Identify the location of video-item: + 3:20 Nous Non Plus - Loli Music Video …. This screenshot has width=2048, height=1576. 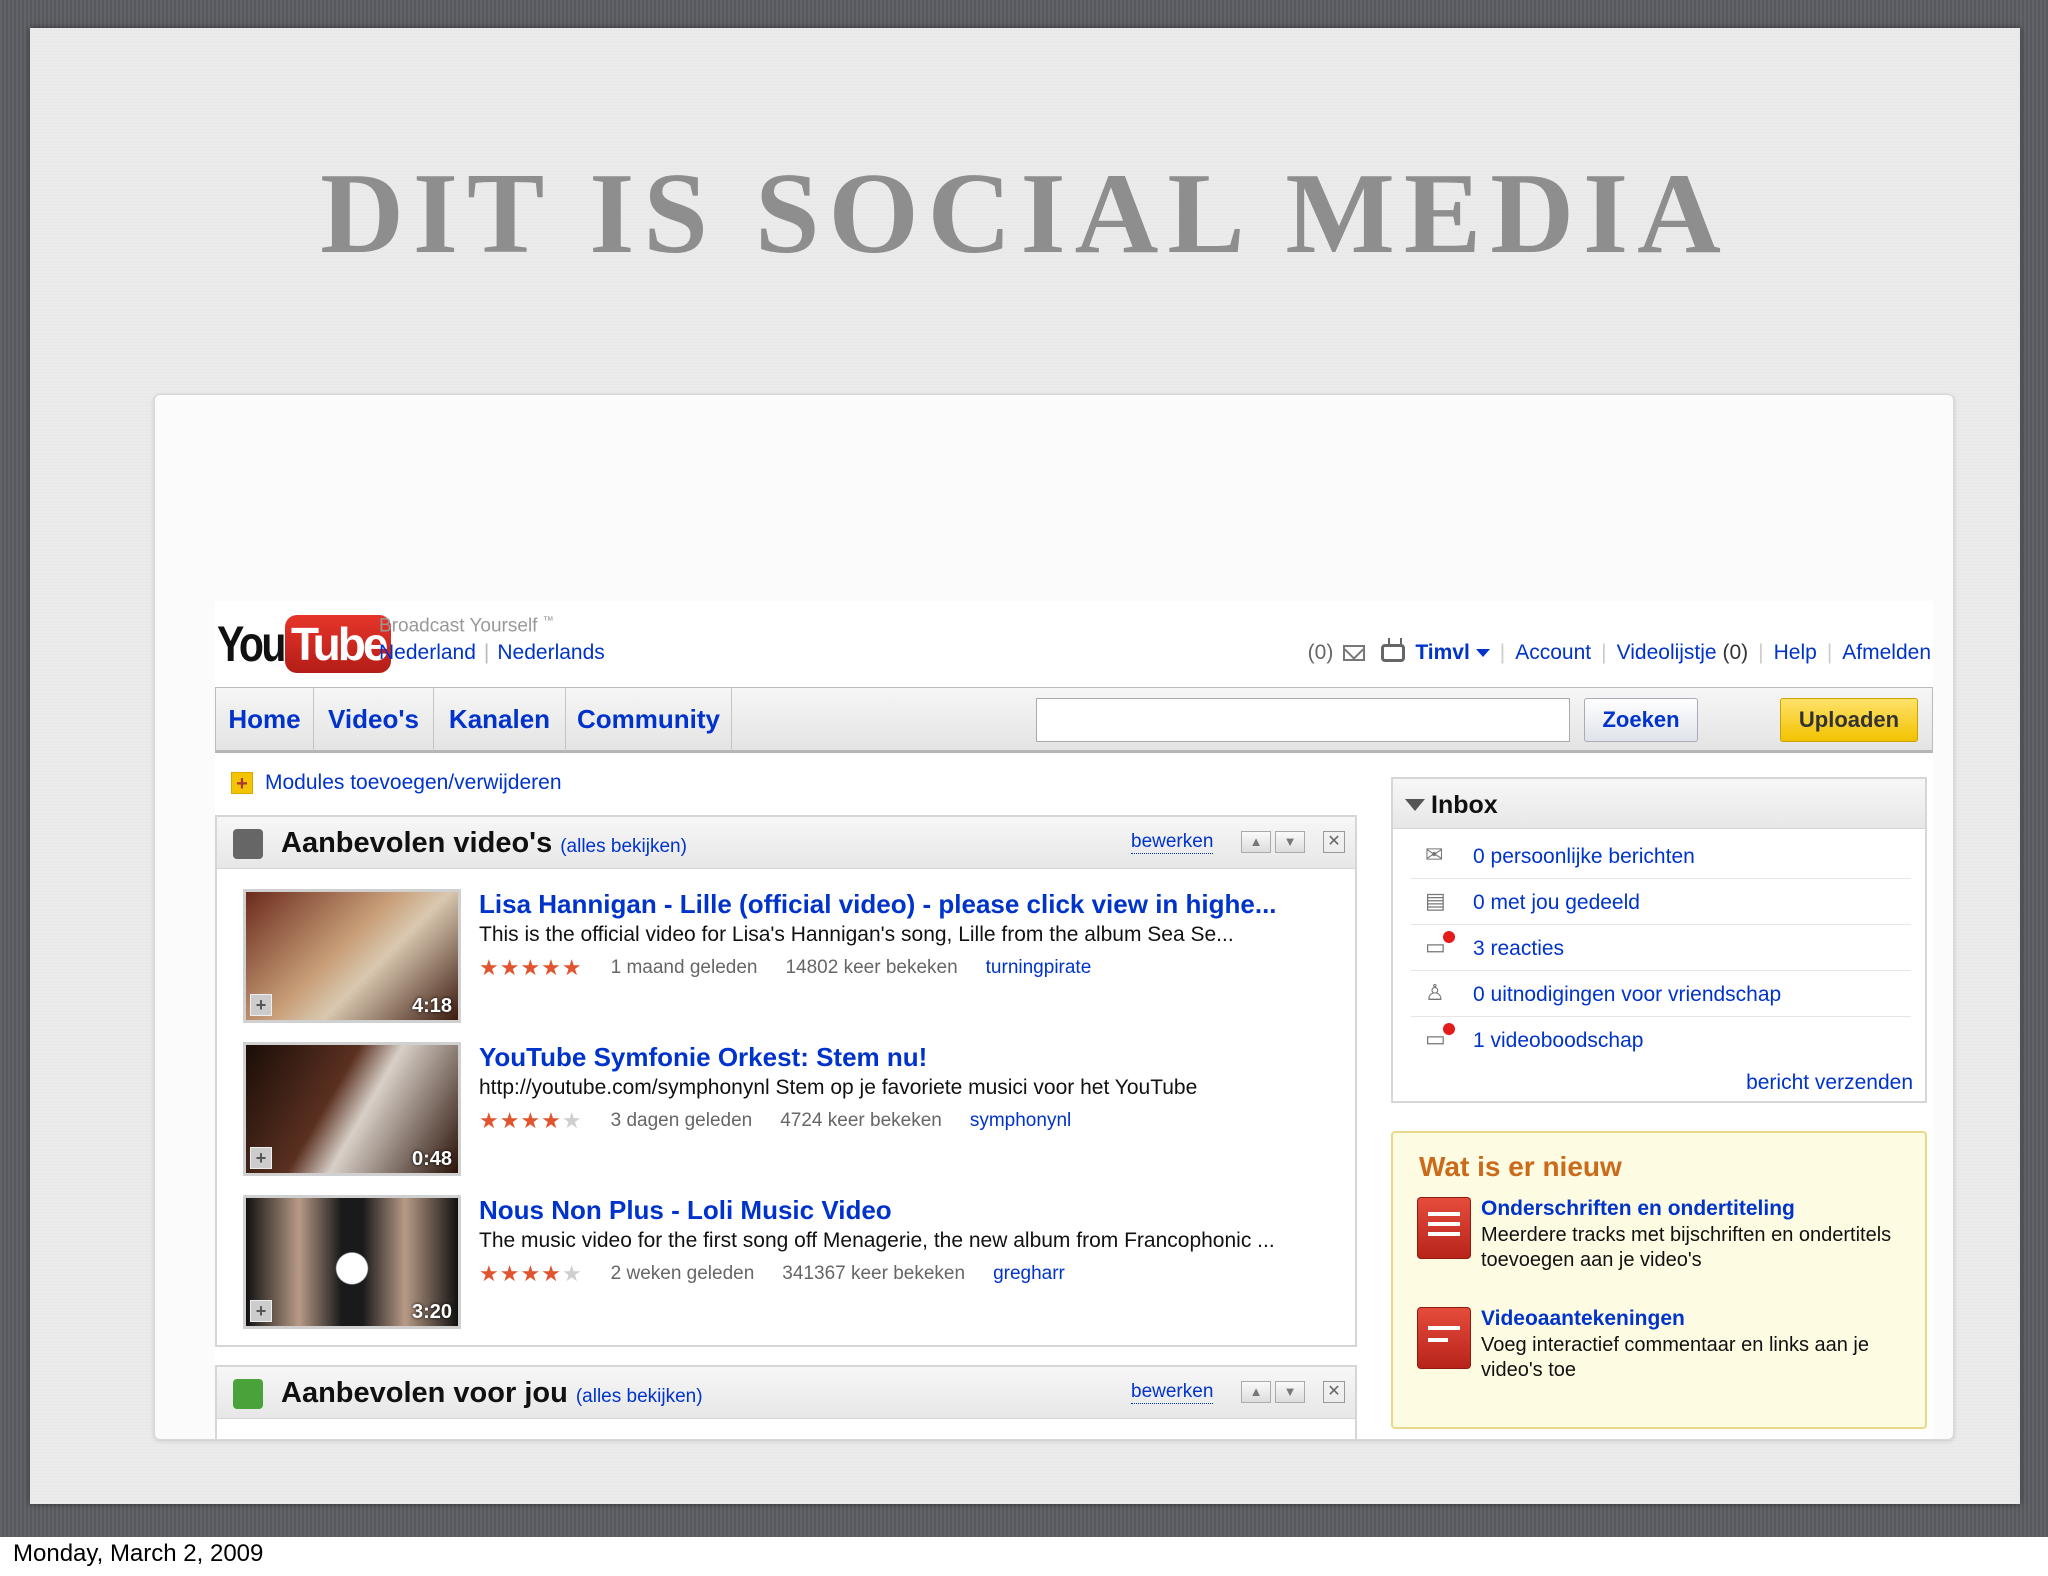
(793, 1265).